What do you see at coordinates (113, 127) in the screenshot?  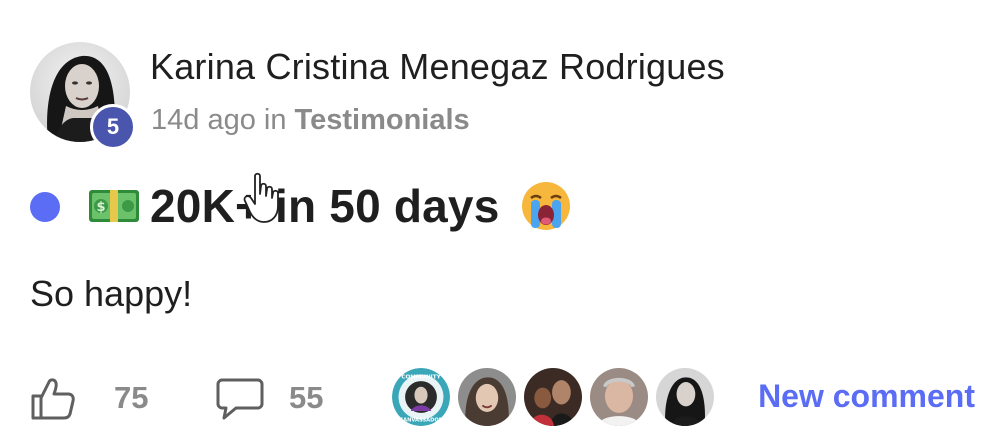 I see `level-badge: 5` at bounding box center [113, 127].